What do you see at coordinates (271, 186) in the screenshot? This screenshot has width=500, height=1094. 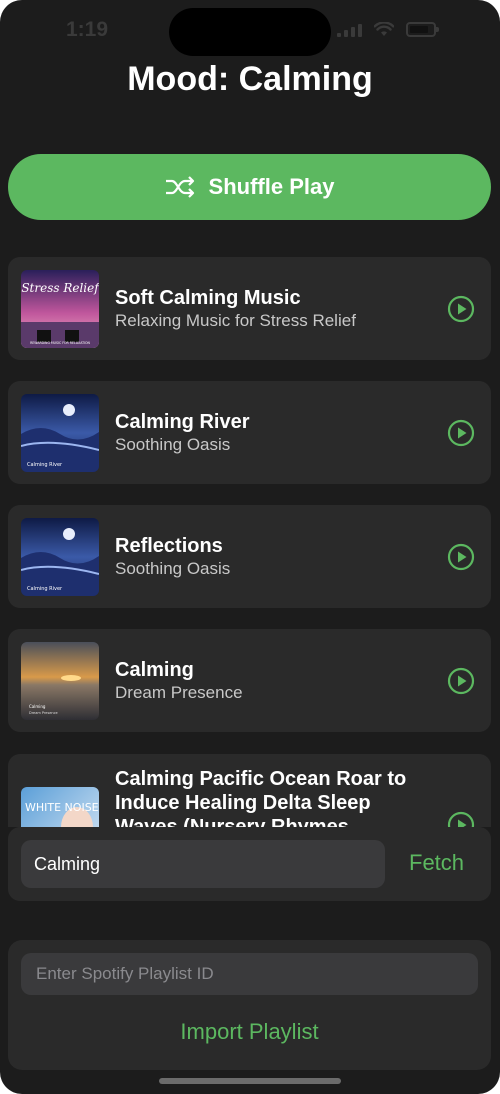 I see `shuffle-play-label: Shuffle Play` at bounding box center [271, 186].